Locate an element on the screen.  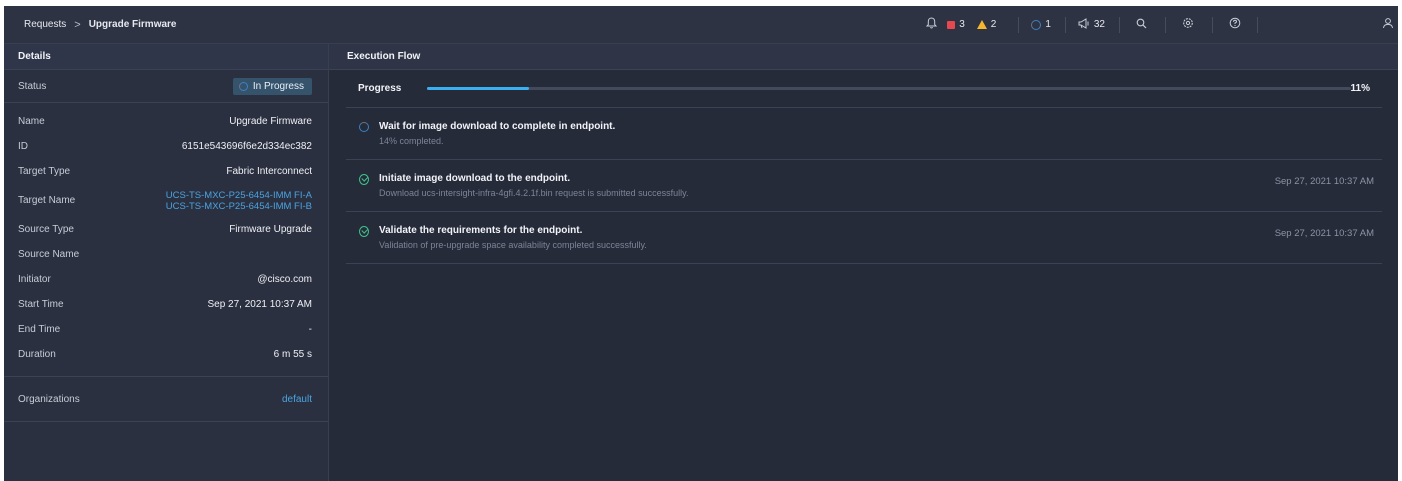
detail-value: Fabric Interconnect is located at coordinates (269, 171).